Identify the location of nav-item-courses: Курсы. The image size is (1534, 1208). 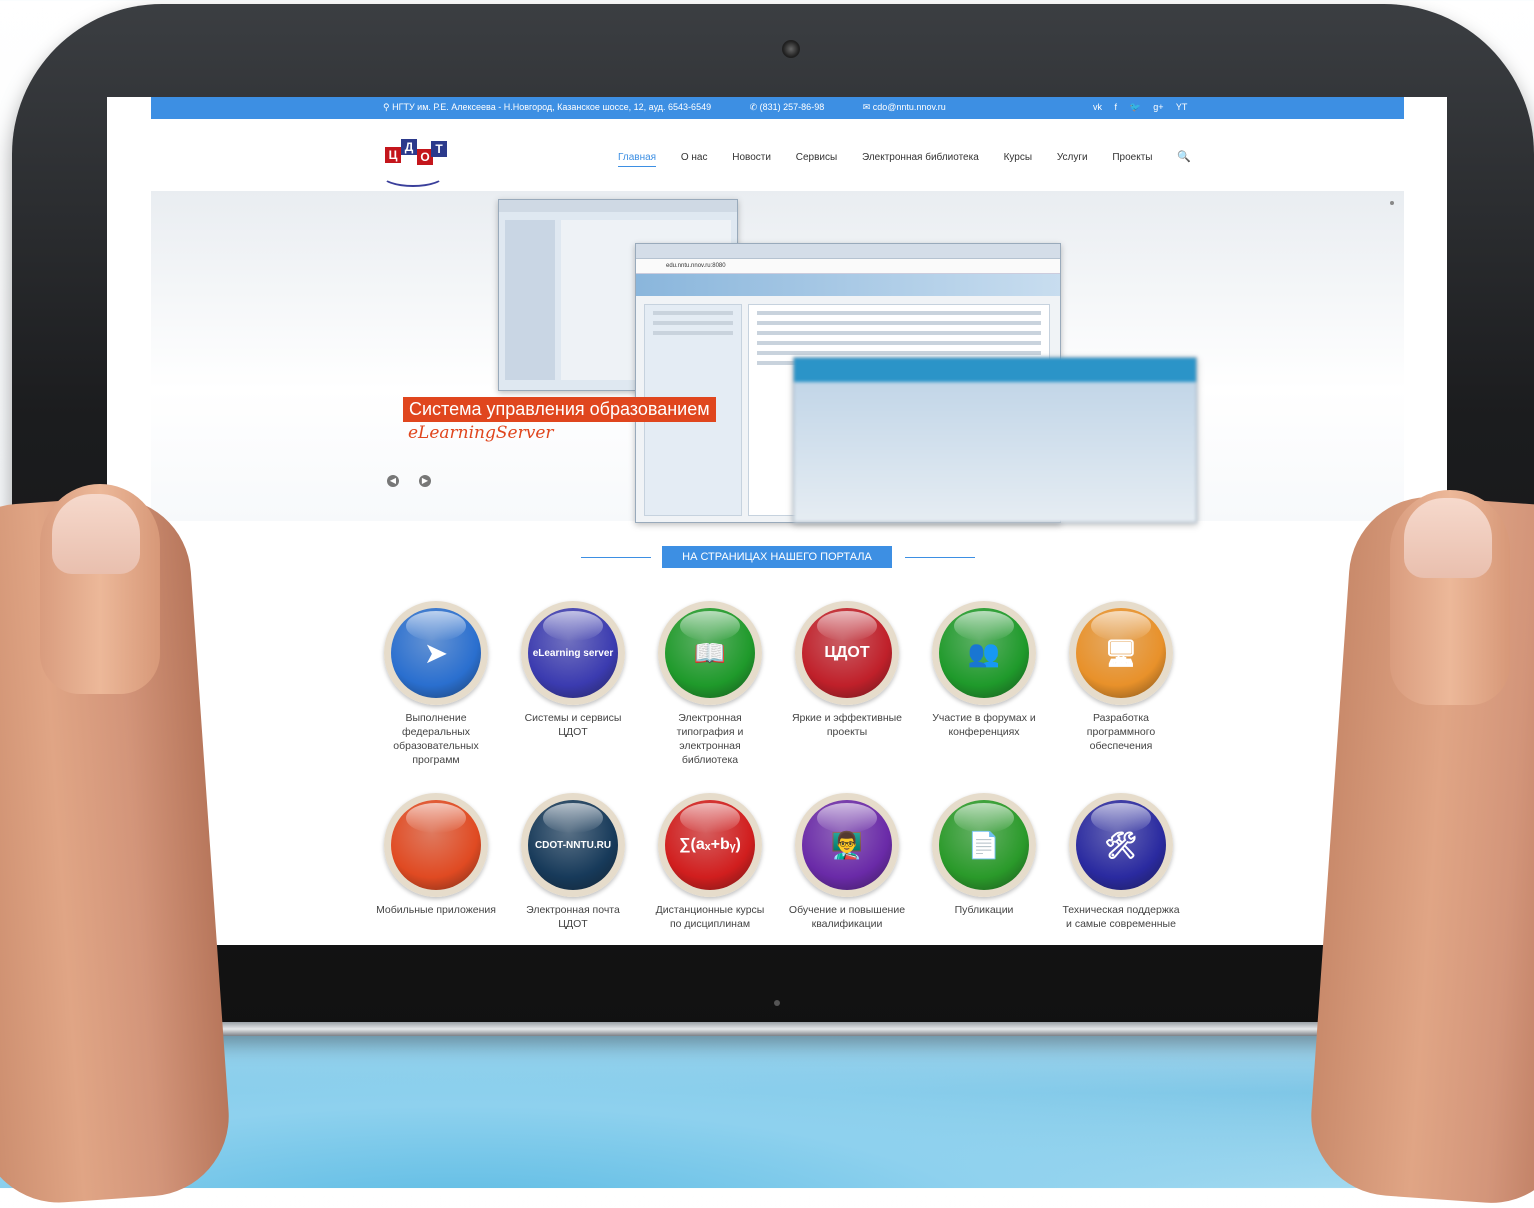
(1018, 157).